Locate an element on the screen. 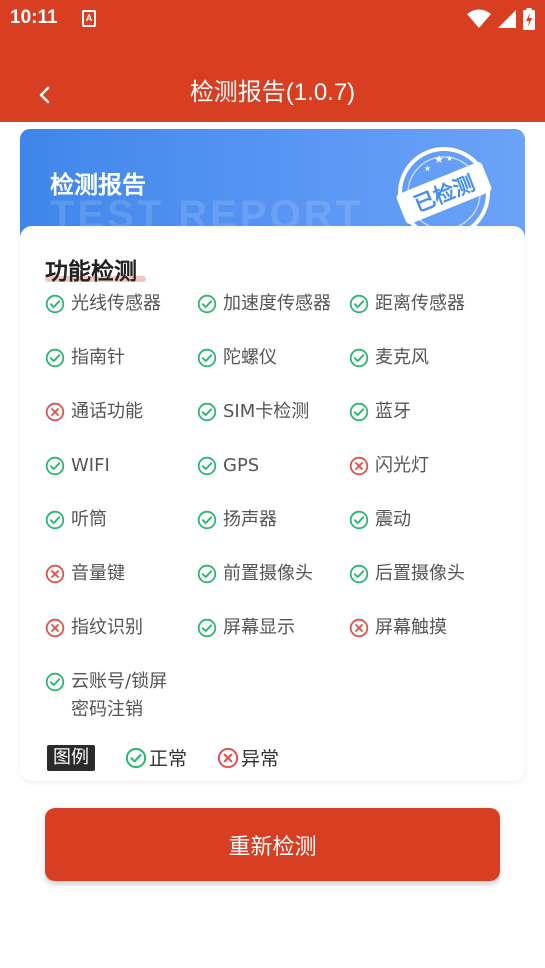 Image resolution: width=545 pixels, height=968 pixels. check-item-label: 屏幕触摸 is located at coordinates (411, 627).